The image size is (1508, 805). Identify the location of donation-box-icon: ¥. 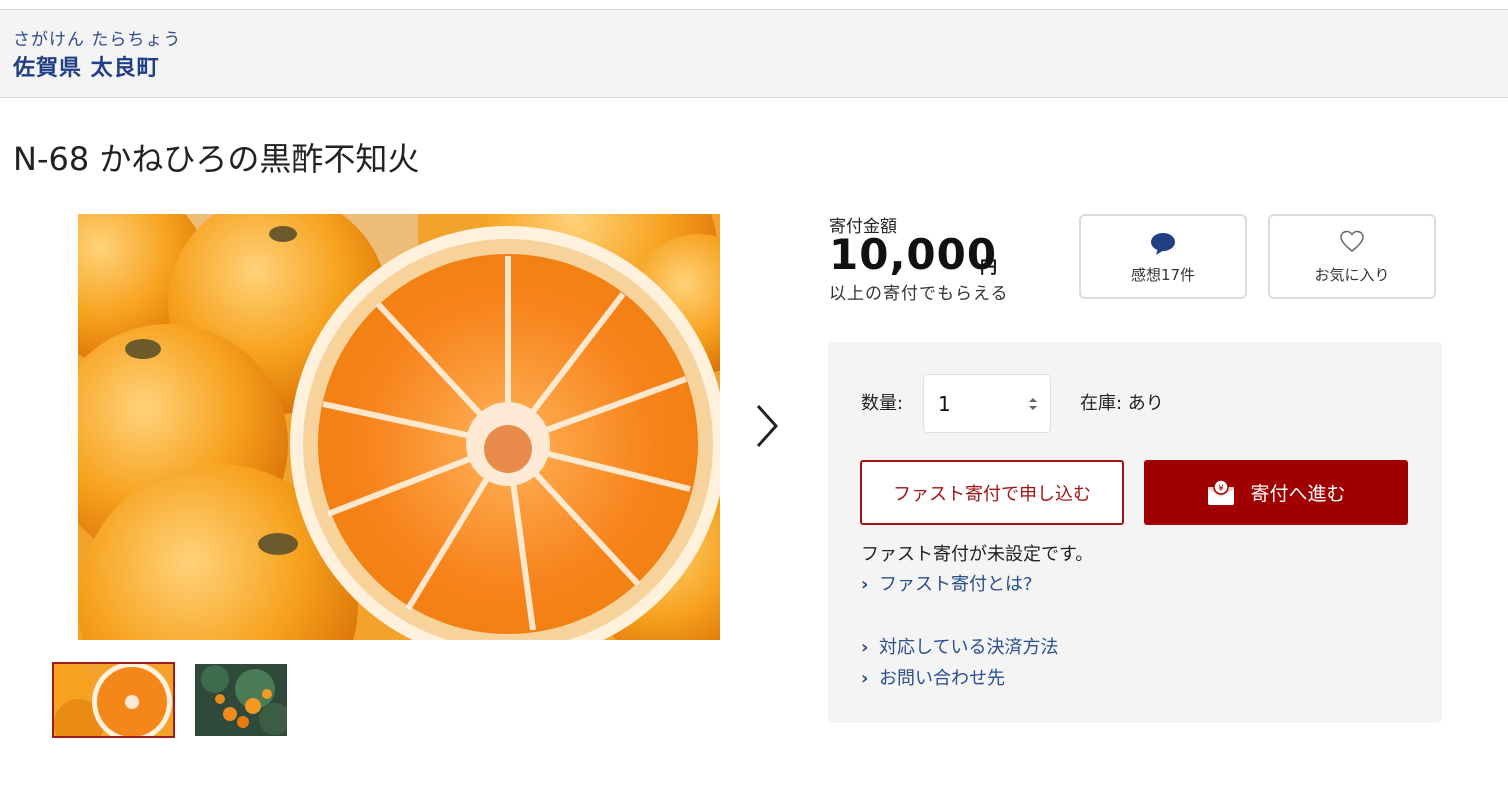
(1221, 491).